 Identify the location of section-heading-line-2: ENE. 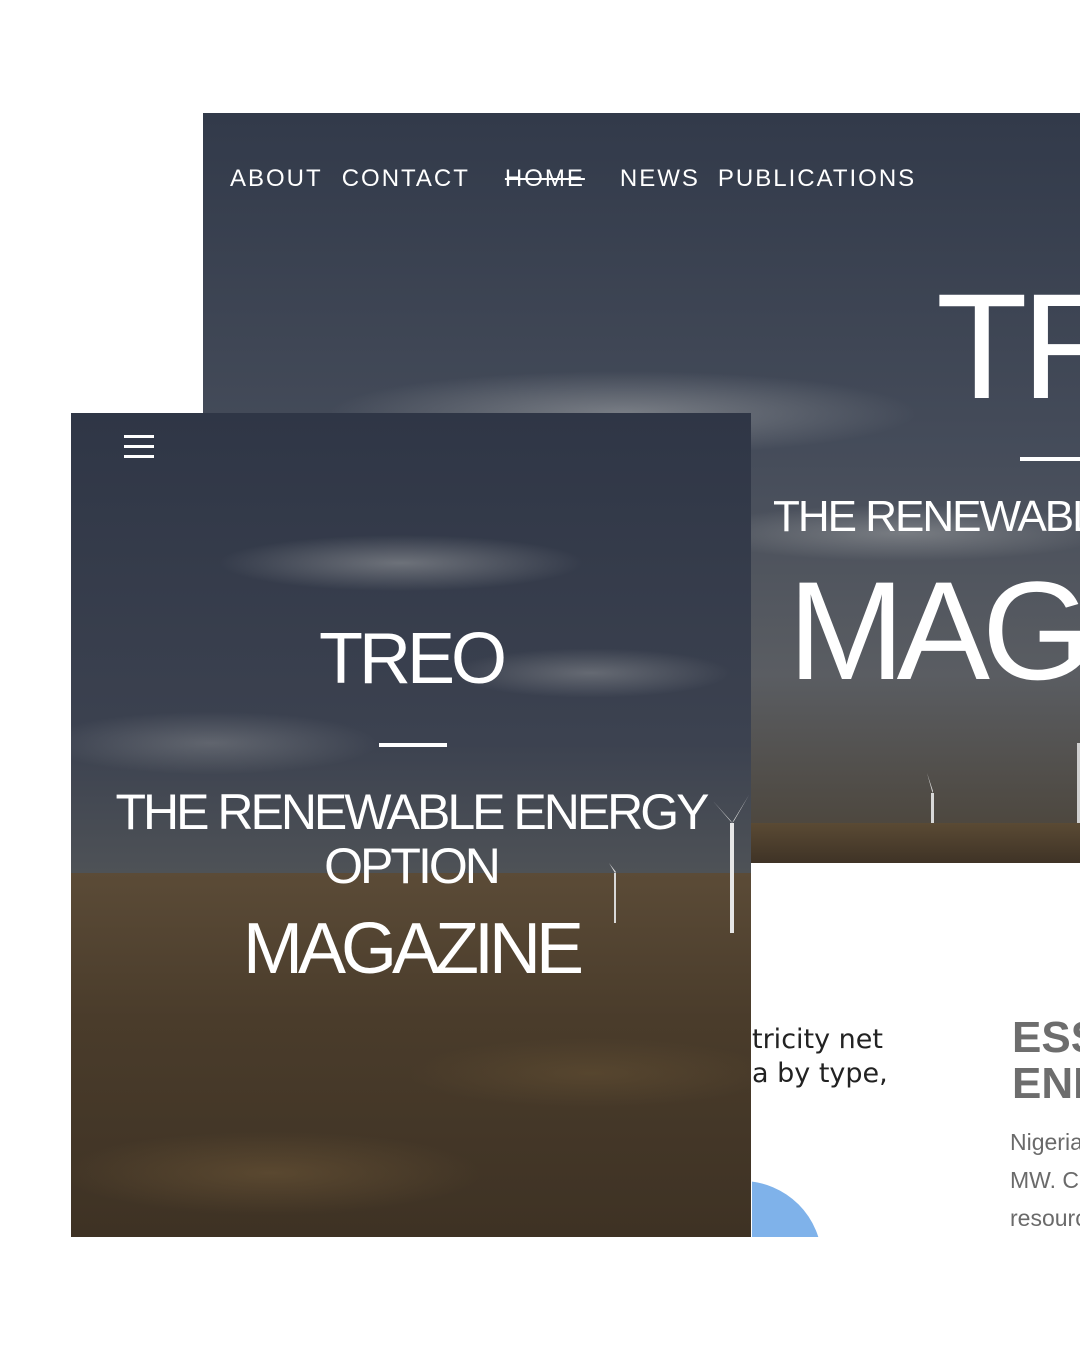
(1046, 1083).